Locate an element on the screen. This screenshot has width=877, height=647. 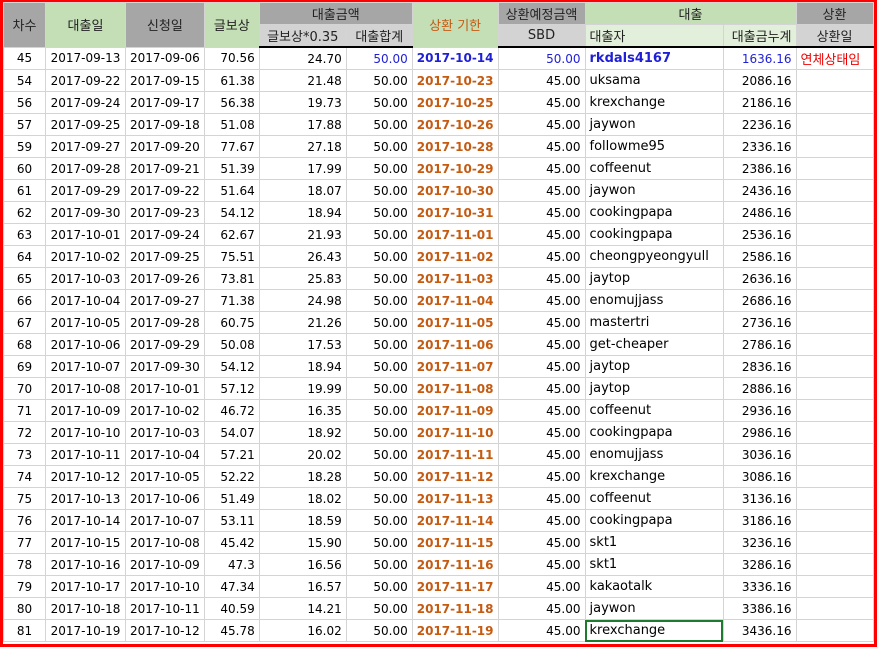
cell-apply-date: 2017-09-25 is located at coordinates (165, 256).